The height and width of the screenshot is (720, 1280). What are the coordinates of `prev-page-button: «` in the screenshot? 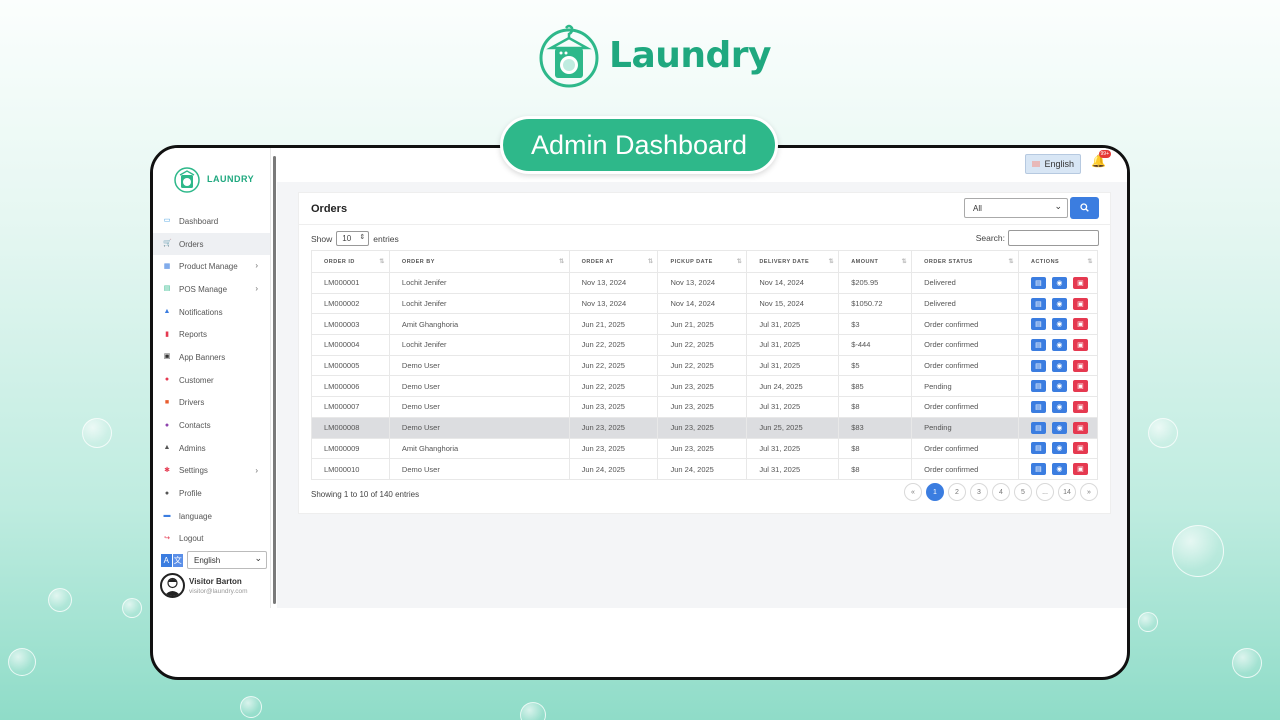 It's located at (913, 492).